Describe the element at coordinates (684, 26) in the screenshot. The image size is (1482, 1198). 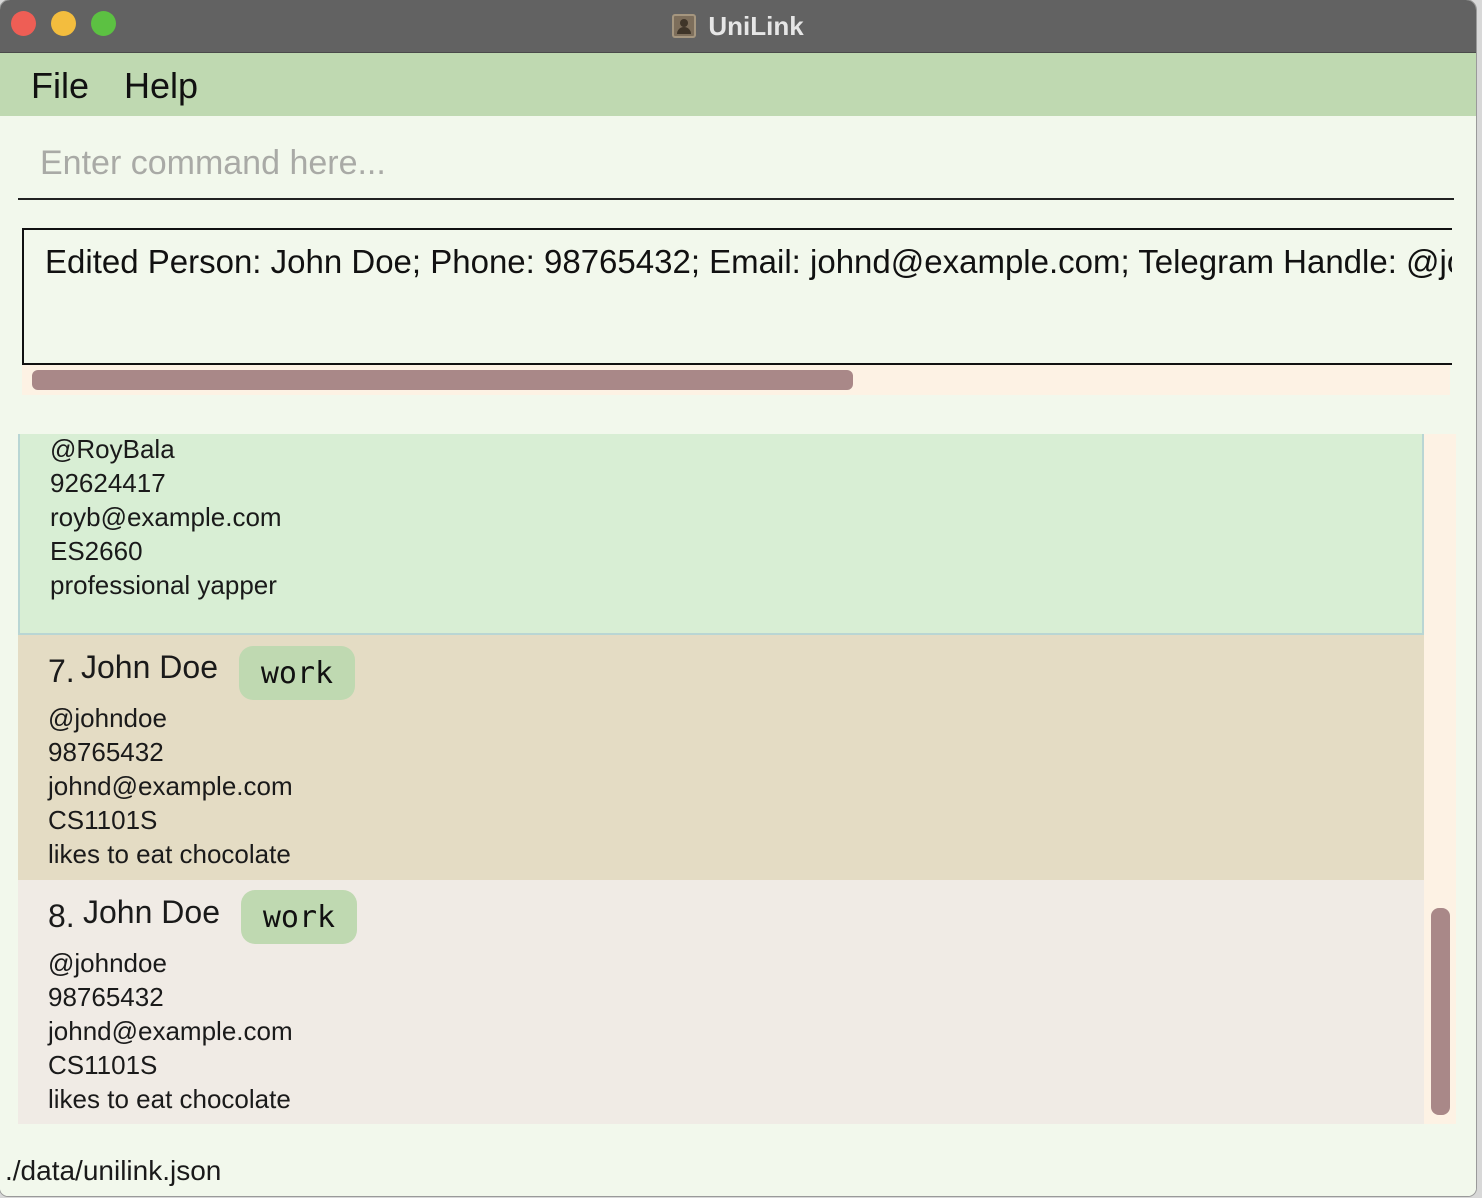
I see `app-contact-icon` at that location.